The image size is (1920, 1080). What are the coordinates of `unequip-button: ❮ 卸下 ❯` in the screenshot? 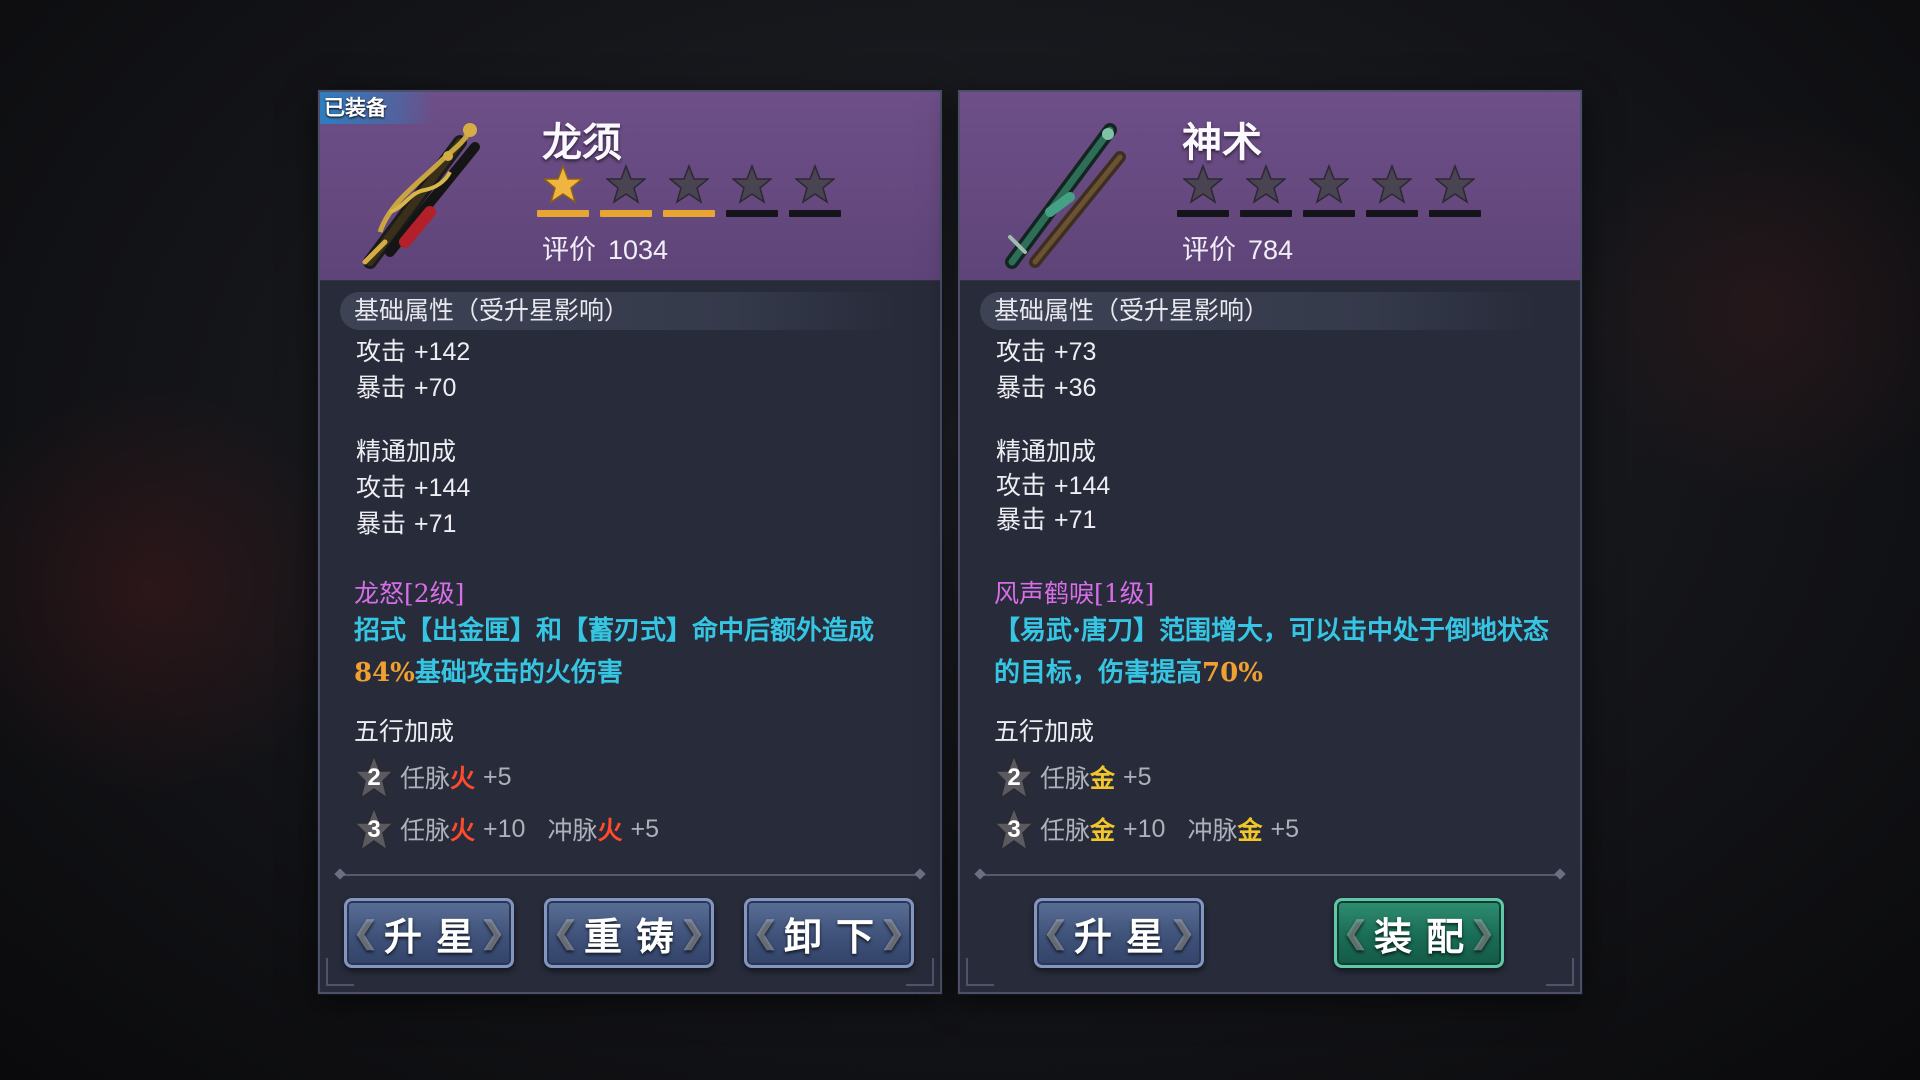 It's located at (829, 933).